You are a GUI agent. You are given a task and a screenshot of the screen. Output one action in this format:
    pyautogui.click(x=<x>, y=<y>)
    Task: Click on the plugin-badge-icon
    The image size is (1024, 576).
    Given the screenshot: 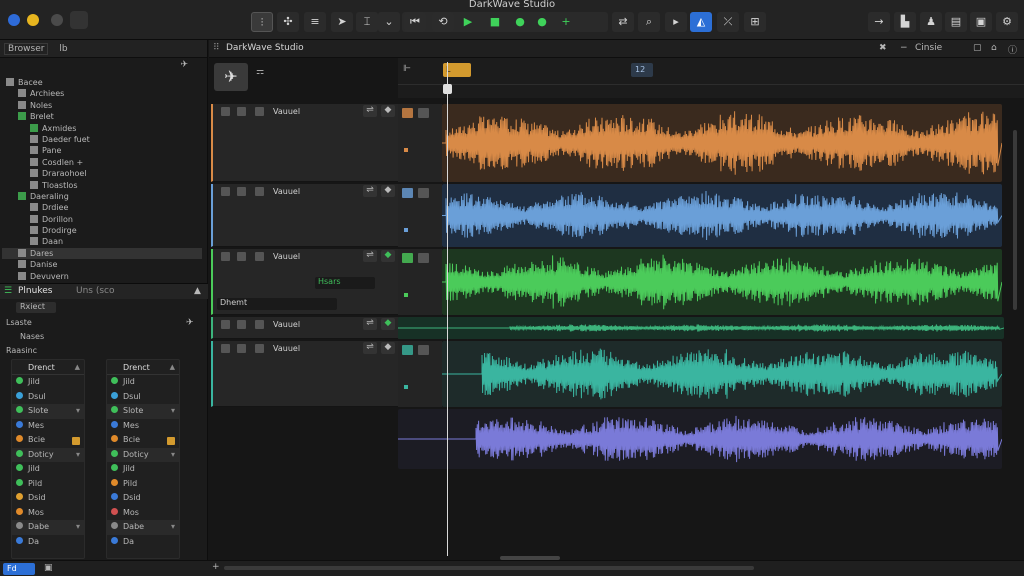 What is the action you would take?
    pyautogui.click(x=76, y=441)
    